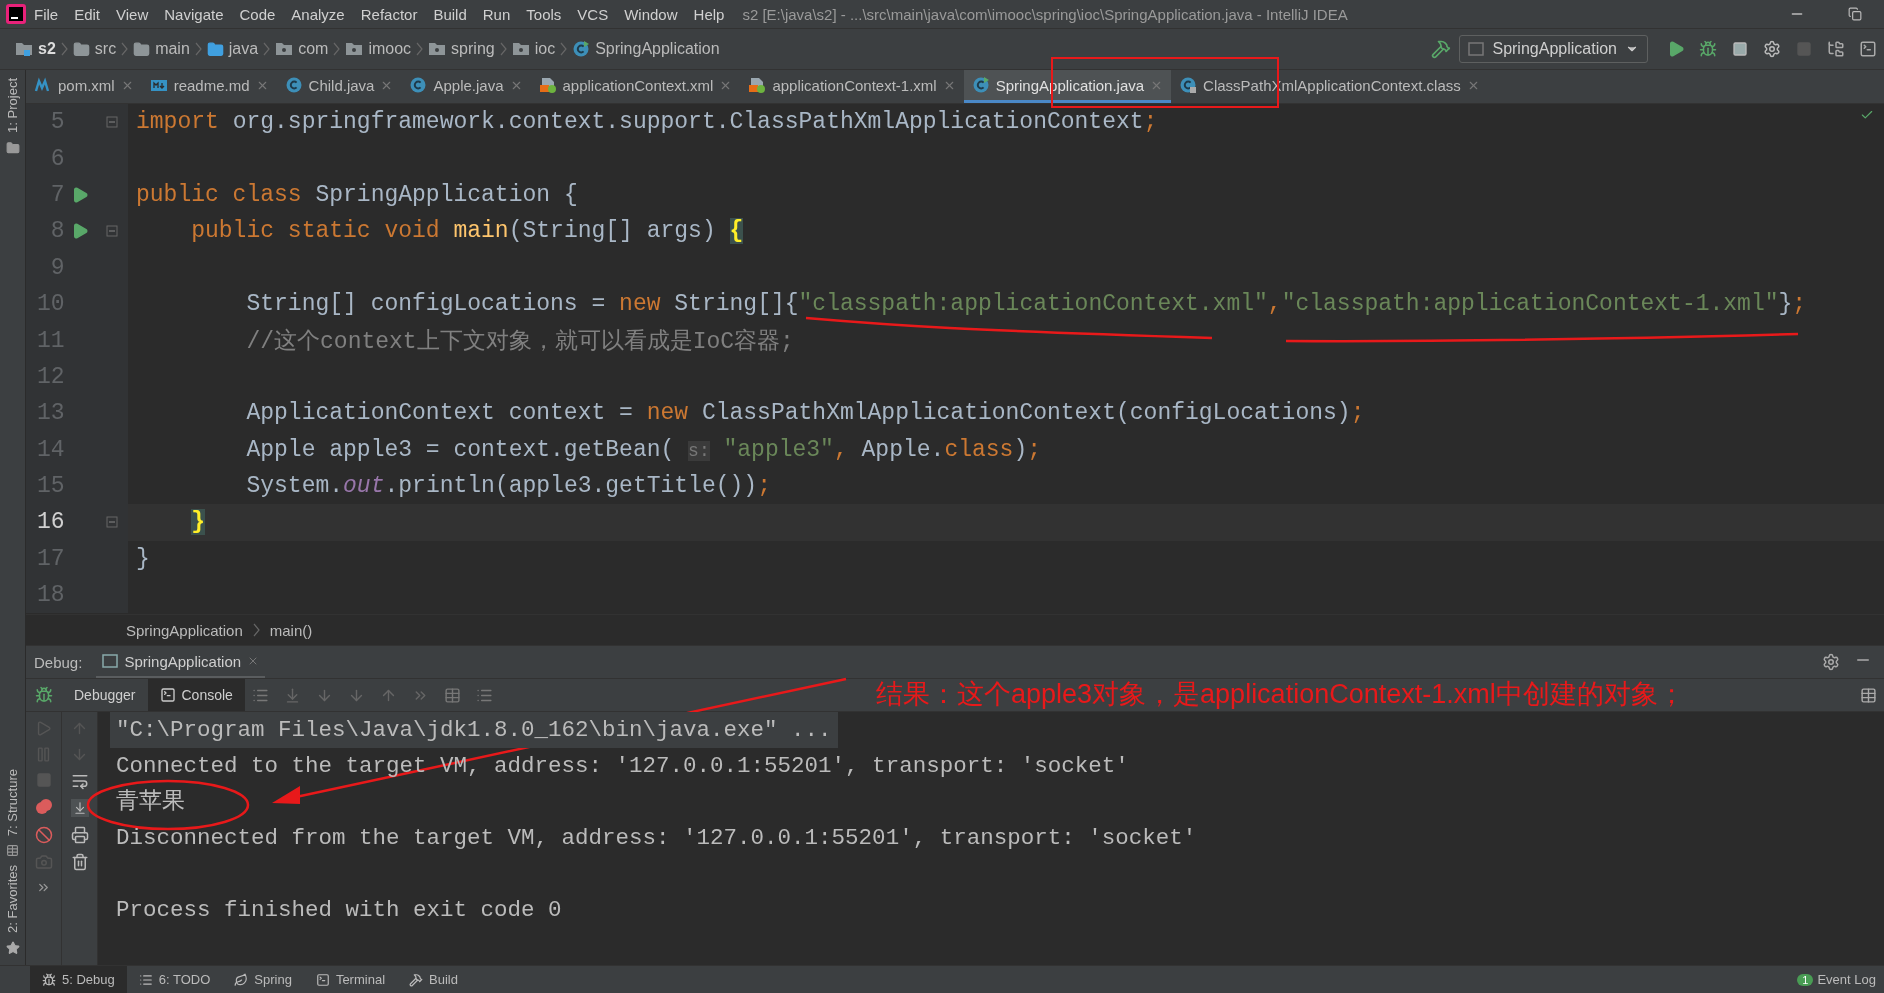  Describe the element at coordinates (1805, 979) in the screenshot. I see `count-badge: 1` at that location.